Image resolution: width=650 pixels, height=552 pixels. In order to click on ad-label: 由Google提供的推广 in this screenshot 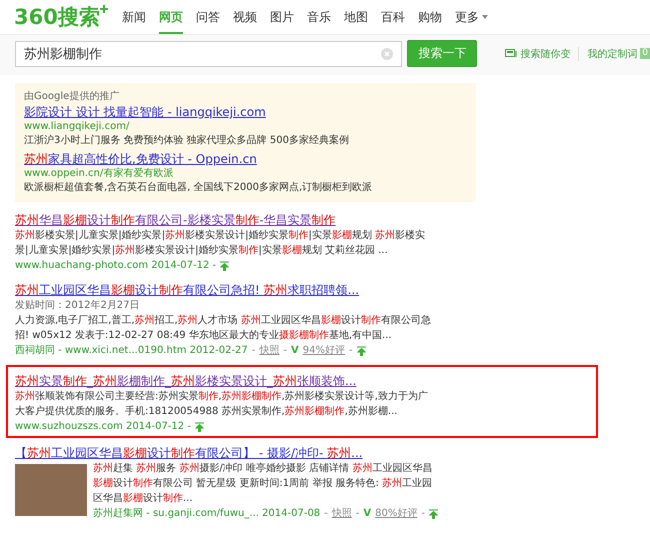, I will do `click(72, 96)`.